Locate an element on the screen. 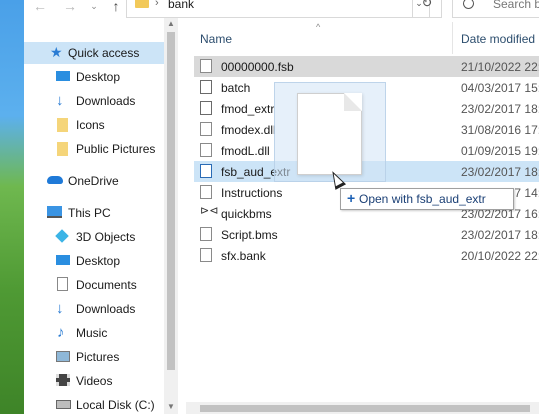 Image resolution: width=539 pixels, height=416 pixels. dragged-file-icon is located at coordinates (329, 134).